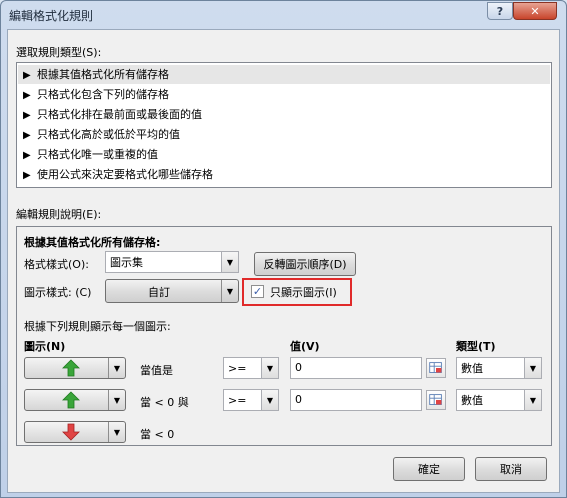 The height and width of the screenshot is (498, 567). What do you see at coordinates (476, 346) in the screenshot?
I see `col-type-header: 類型(T)` at bounding box center [476, 346].